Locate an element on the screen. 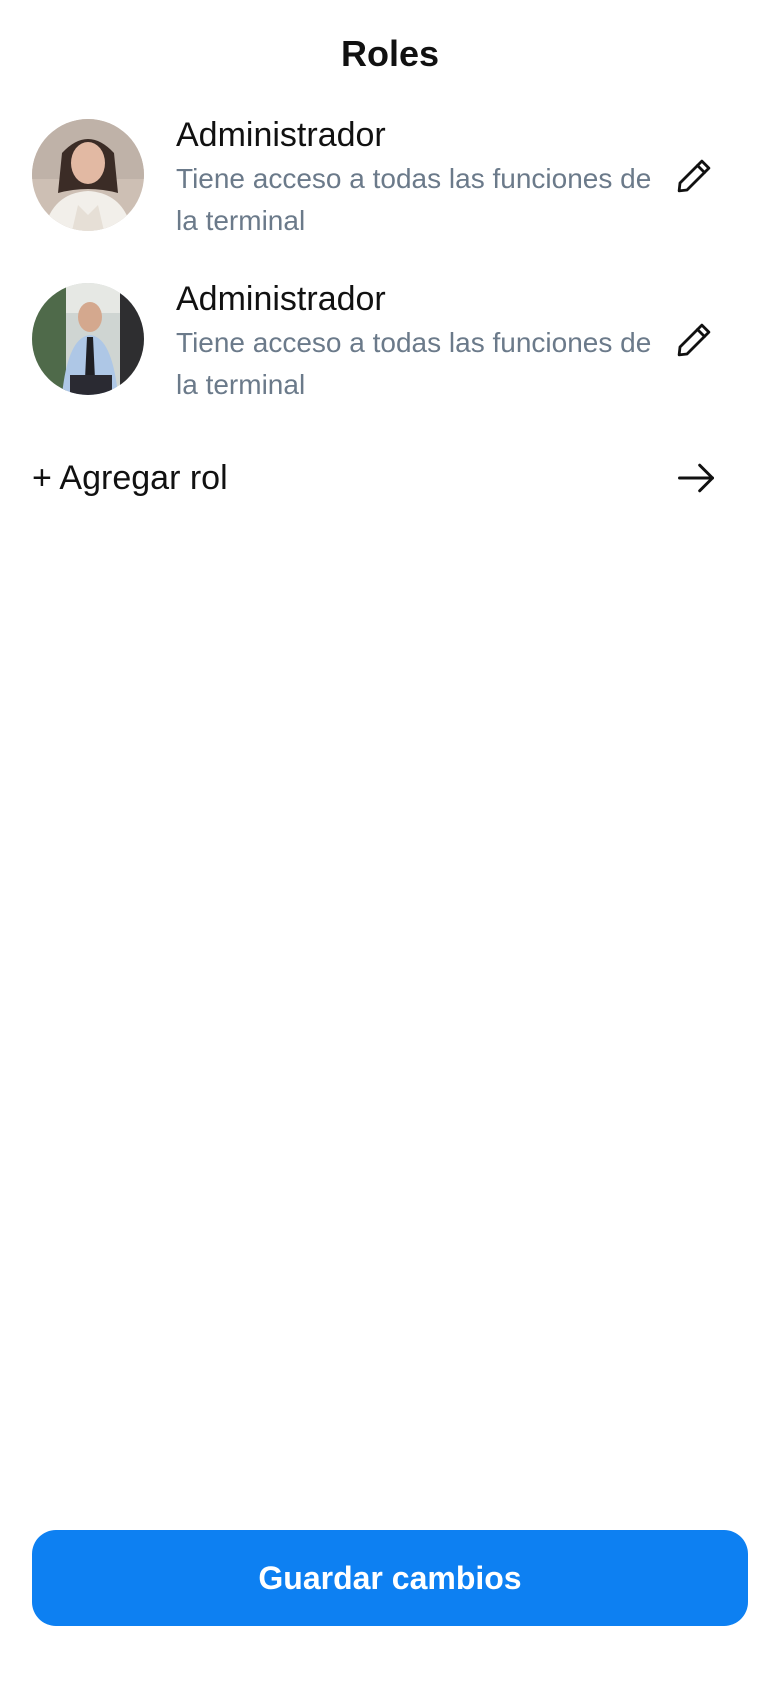 The height and width of the screenshot is (1688, 780). avatar-photo-woman is located at coordinates (88, 175).